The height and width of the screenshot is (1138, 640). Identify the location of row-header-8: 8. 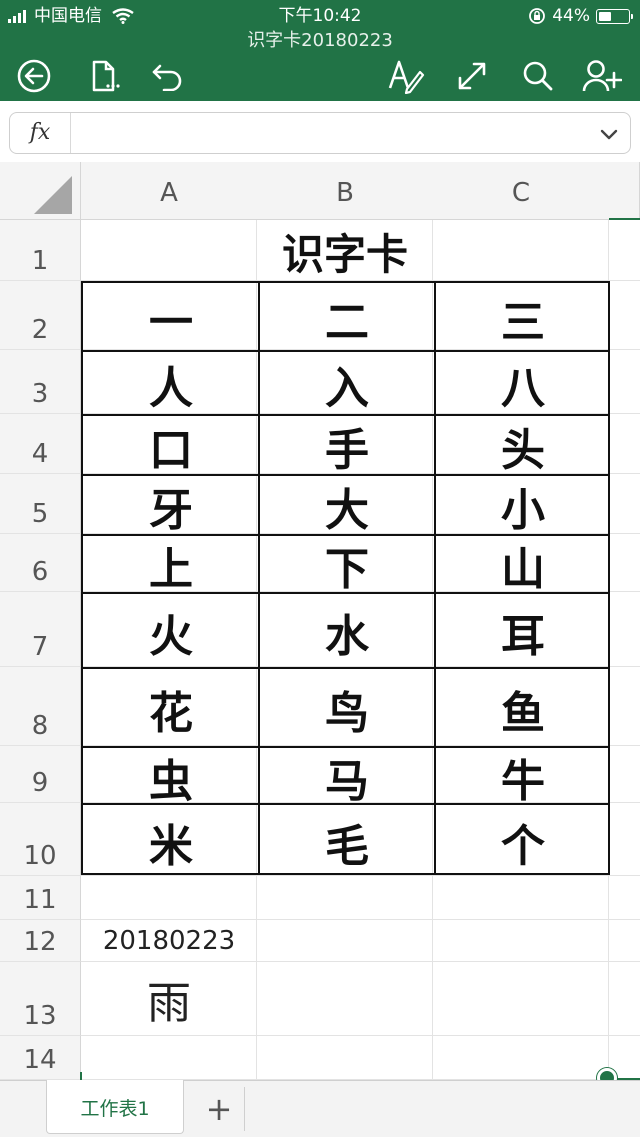
(40, 706).